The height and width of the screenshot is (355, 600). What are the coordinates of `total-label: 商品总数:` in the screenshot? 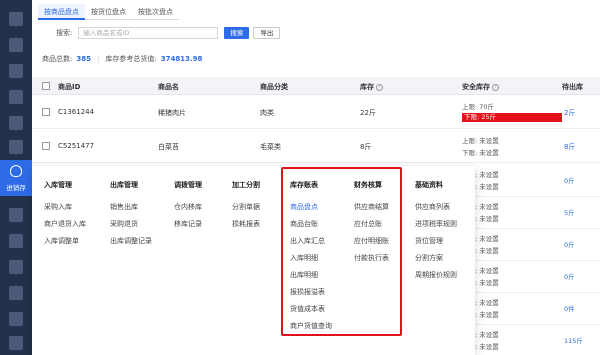 It's located at (57, 59).